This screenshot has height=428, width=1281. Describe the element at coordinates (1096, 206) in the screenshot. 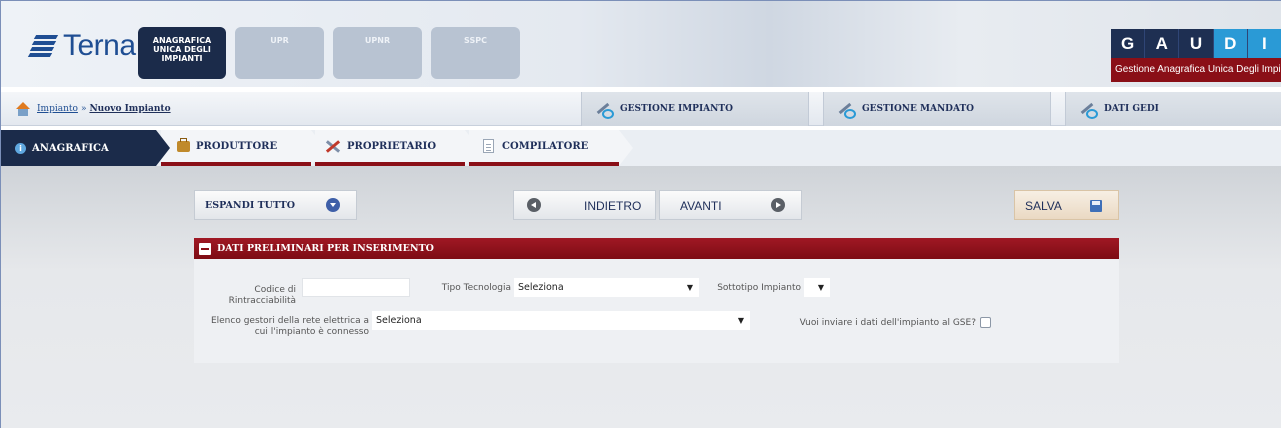

I see `floppy-disk-icon` at that location.